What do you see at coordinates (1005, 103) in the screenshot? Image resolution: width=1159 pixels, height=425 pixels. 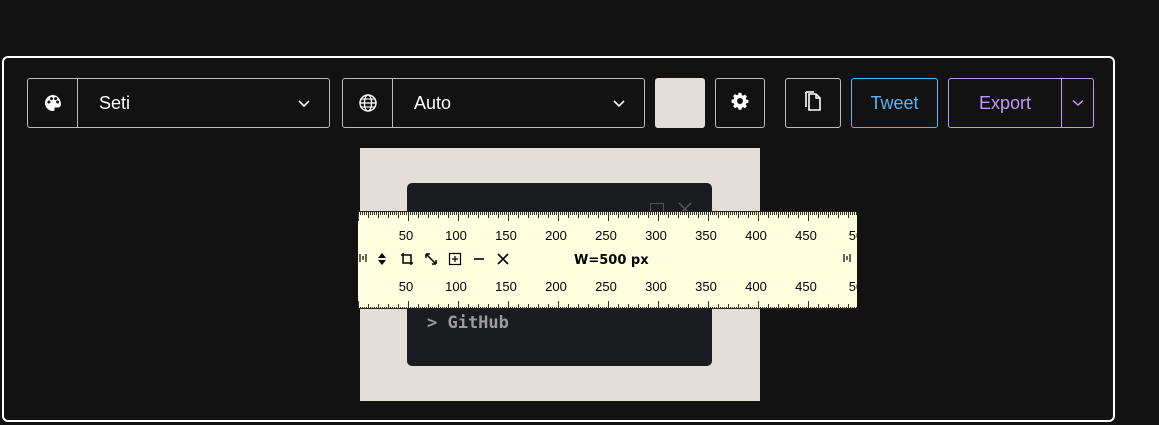 I see `export-button: Export` at bounding box center [1005, 103].